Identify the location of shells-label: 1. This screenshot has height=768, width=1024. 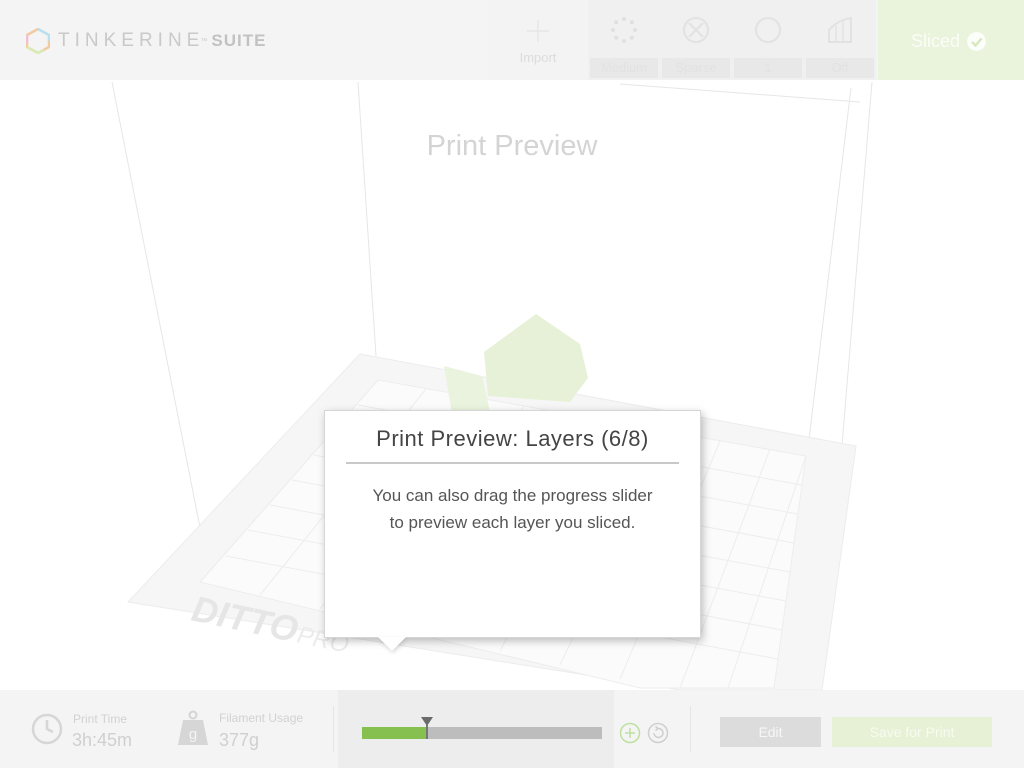
(768, 68).